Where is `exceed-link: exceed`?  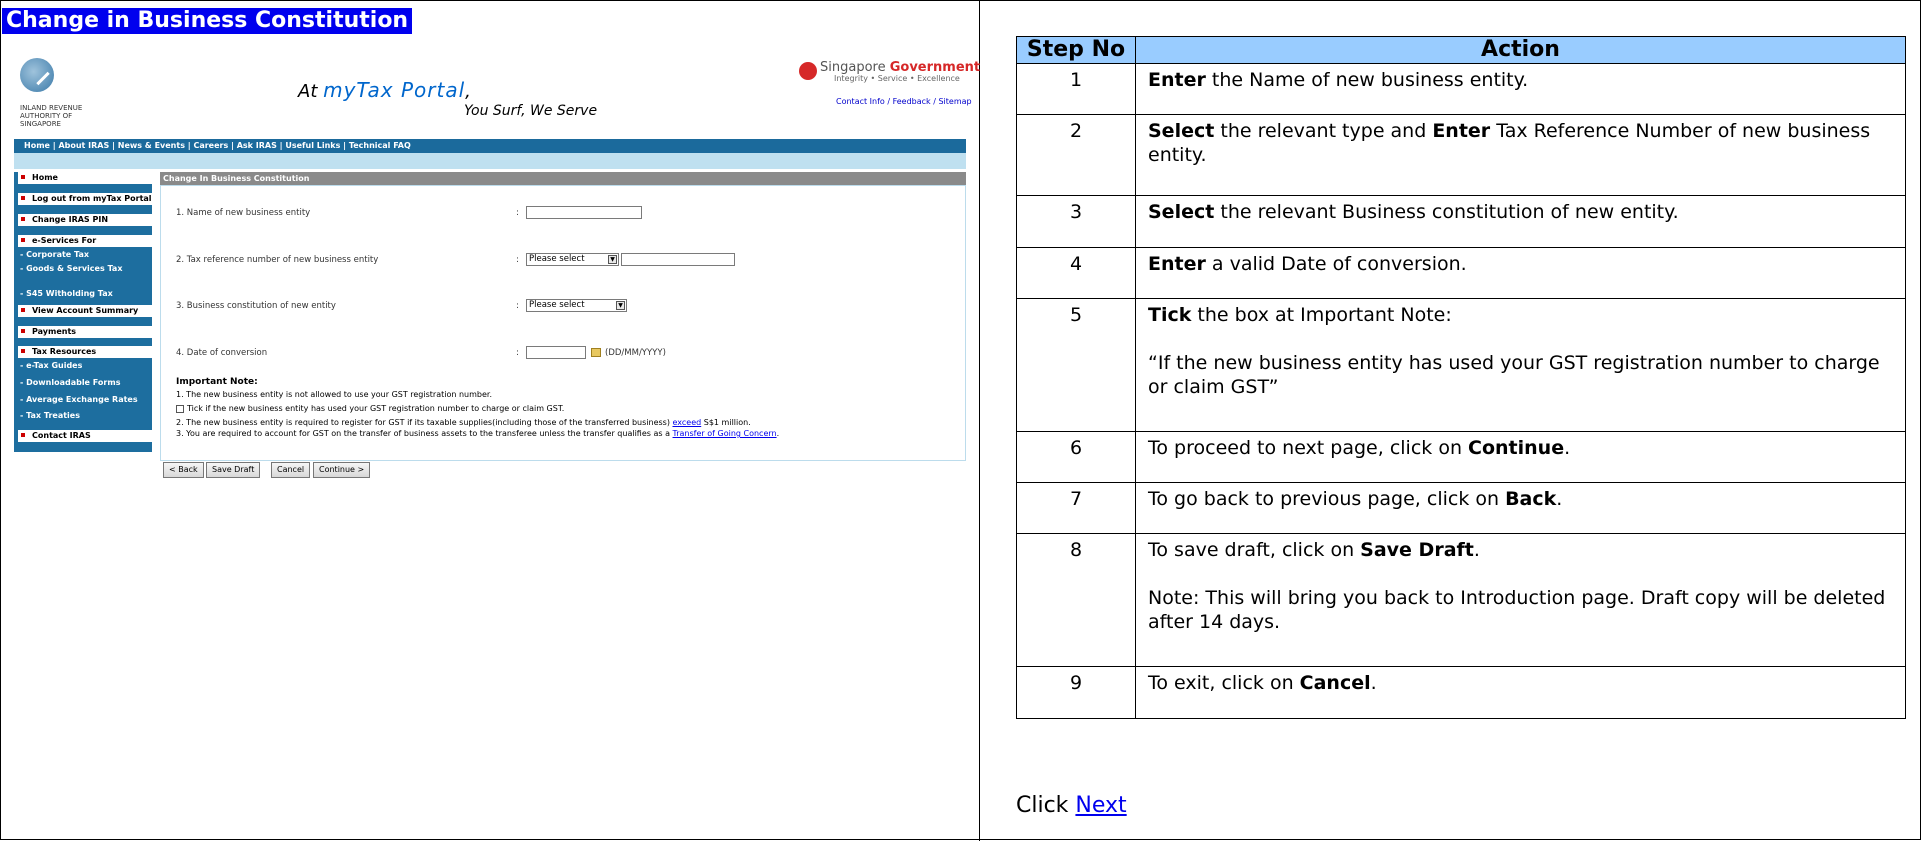 exceed-link: exceed is located at coordinates (687, 422).